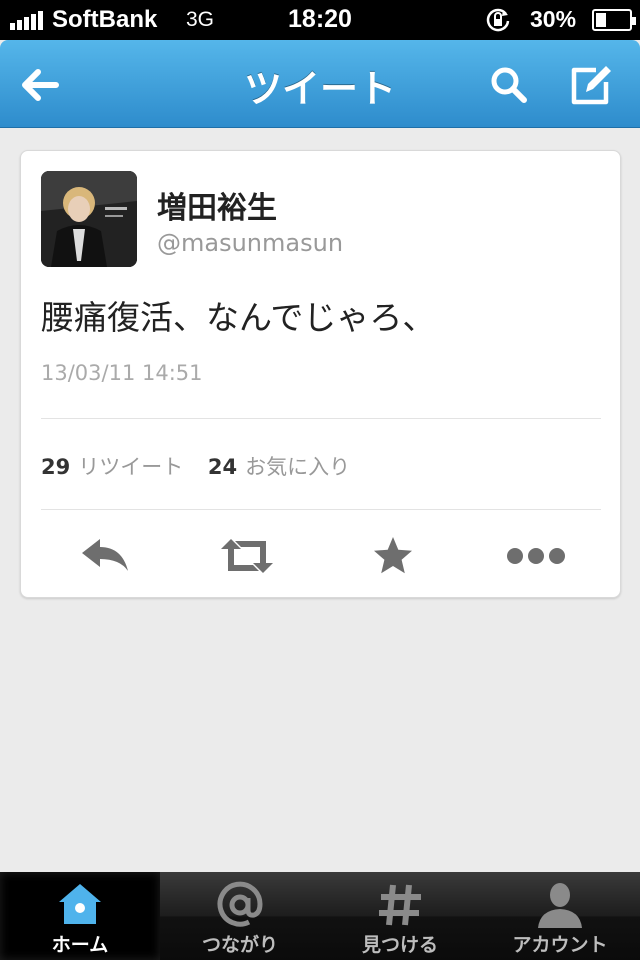  I want to click on favorite-count-label: お気に入り, so click(297, 467).